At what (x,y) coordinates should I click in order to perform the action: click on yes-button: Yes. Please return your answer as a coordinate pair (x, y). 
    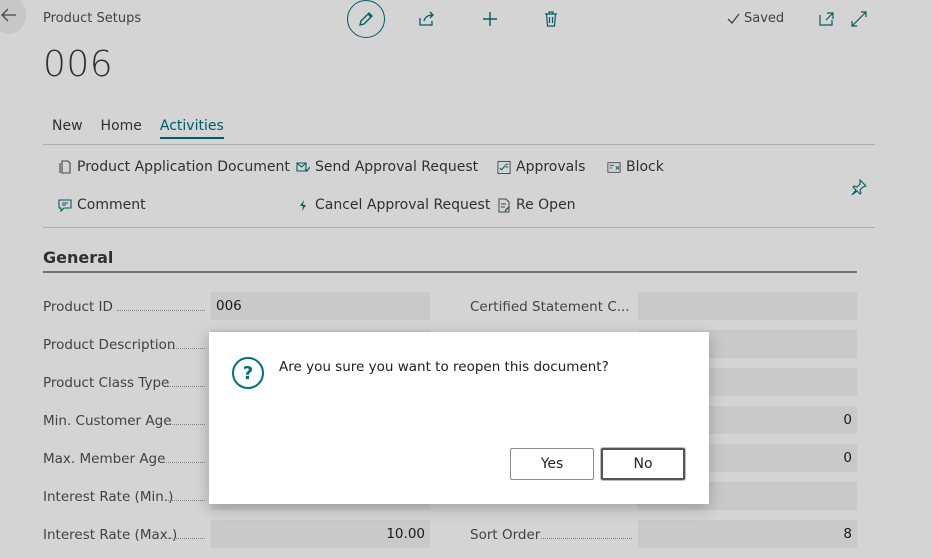
    Looking at the image, I should click on (552, 464).